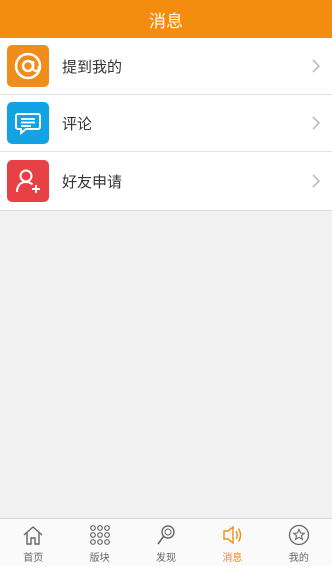 The width and height of the screenshot is (332, 566). Describe the element at coordinates (166, 181) in the screenshot. I see `list-item-friend-requests: 好友申请` at that location.